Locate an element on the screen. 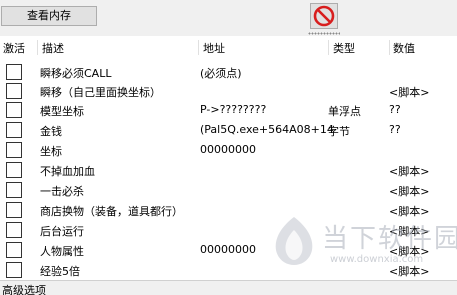  row-address: 00000000 is located at coordinates (228, 149).